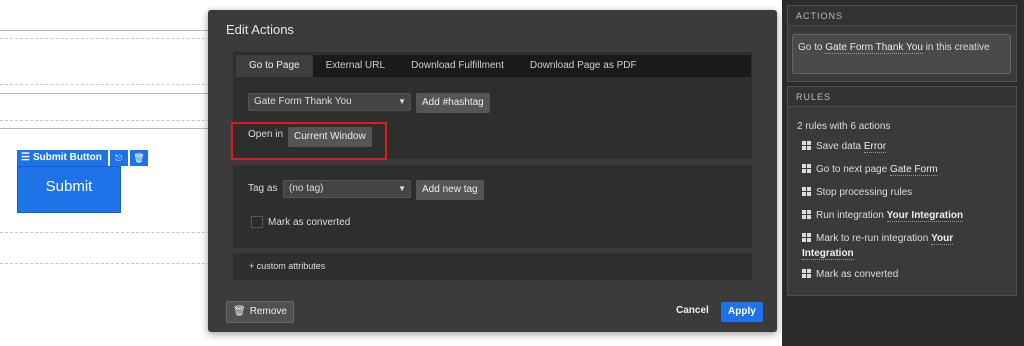  Describe the element at coordinates (257, 222) in the screenshot. I see `mark-converted-checkbox` at that location.